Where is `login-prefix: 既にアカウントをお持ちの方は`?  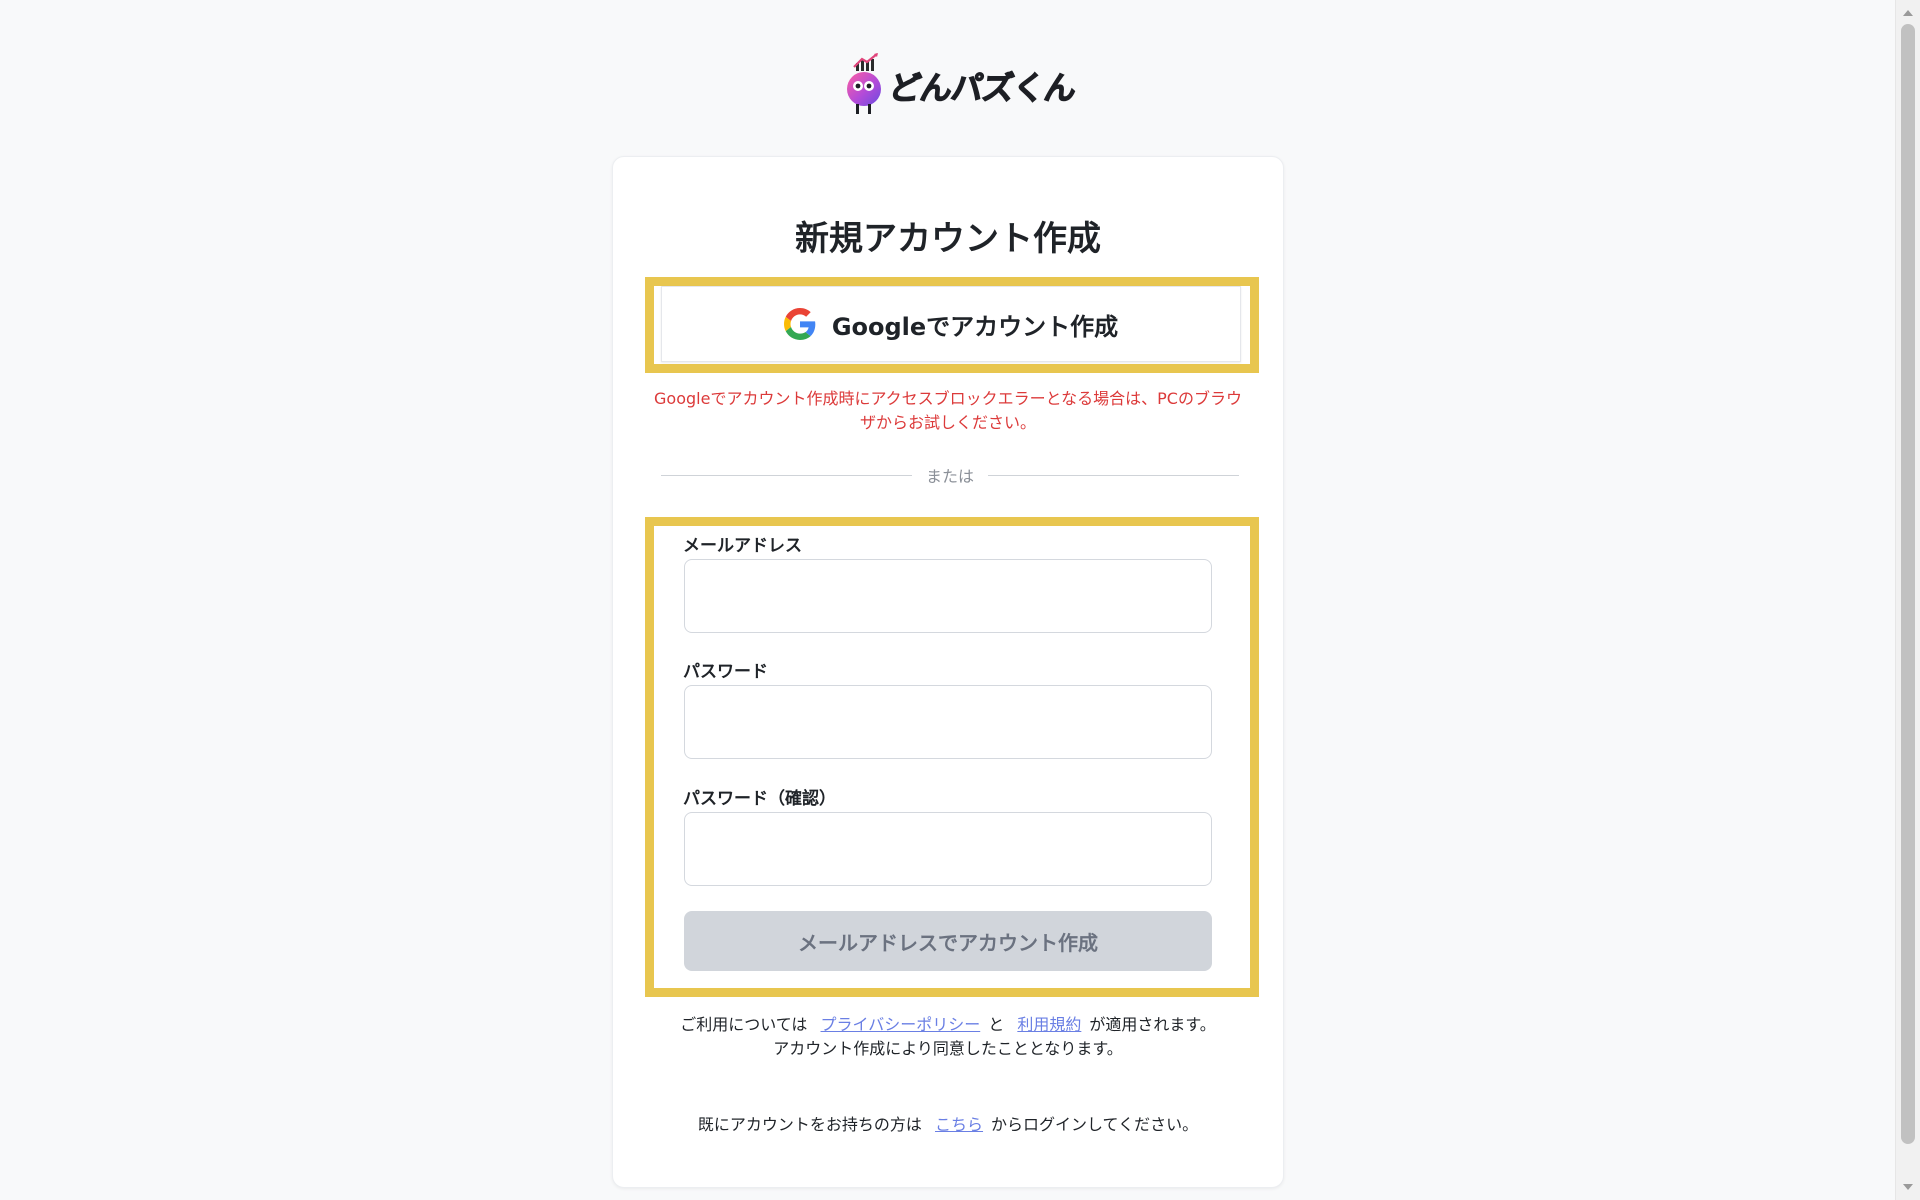
login-prefix: 既にアカウントをお持ちの方は is located at coordinates (809, 1124).